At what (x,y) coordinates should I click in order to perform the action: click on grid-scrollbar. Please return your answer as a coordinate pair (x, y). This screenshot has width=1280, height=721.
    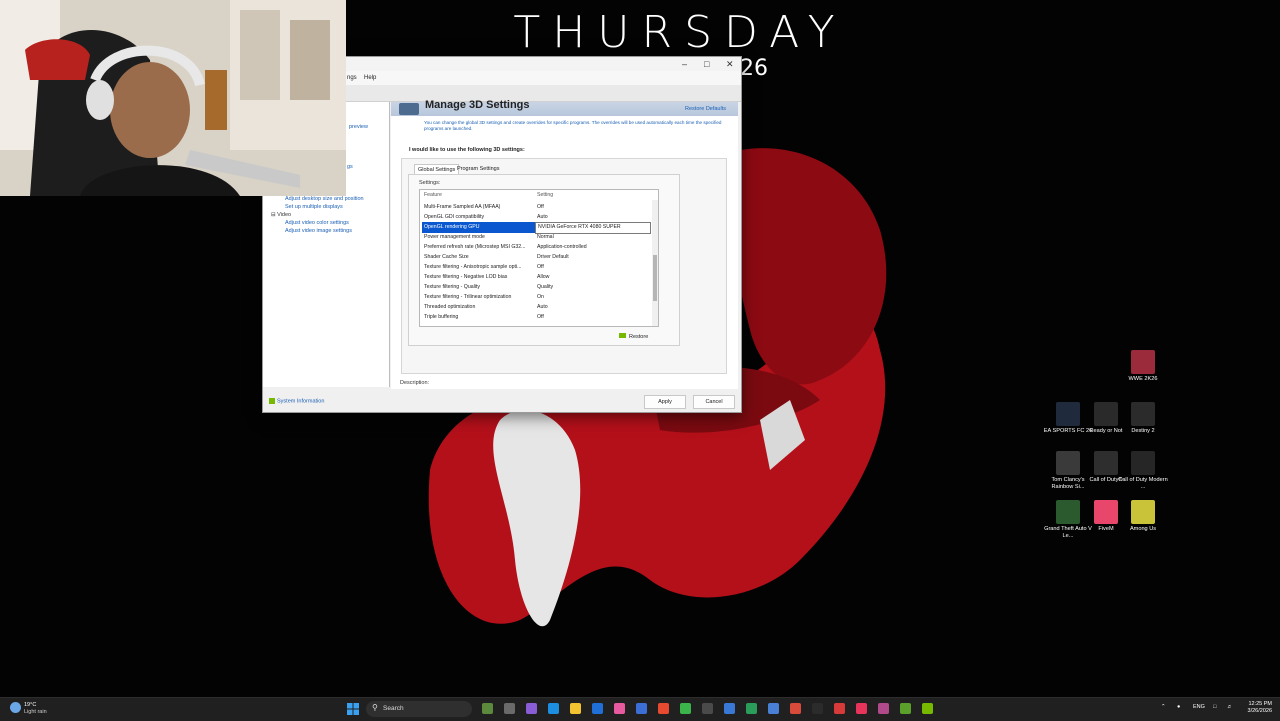
    Looking at the image, I should click on (655, 263).